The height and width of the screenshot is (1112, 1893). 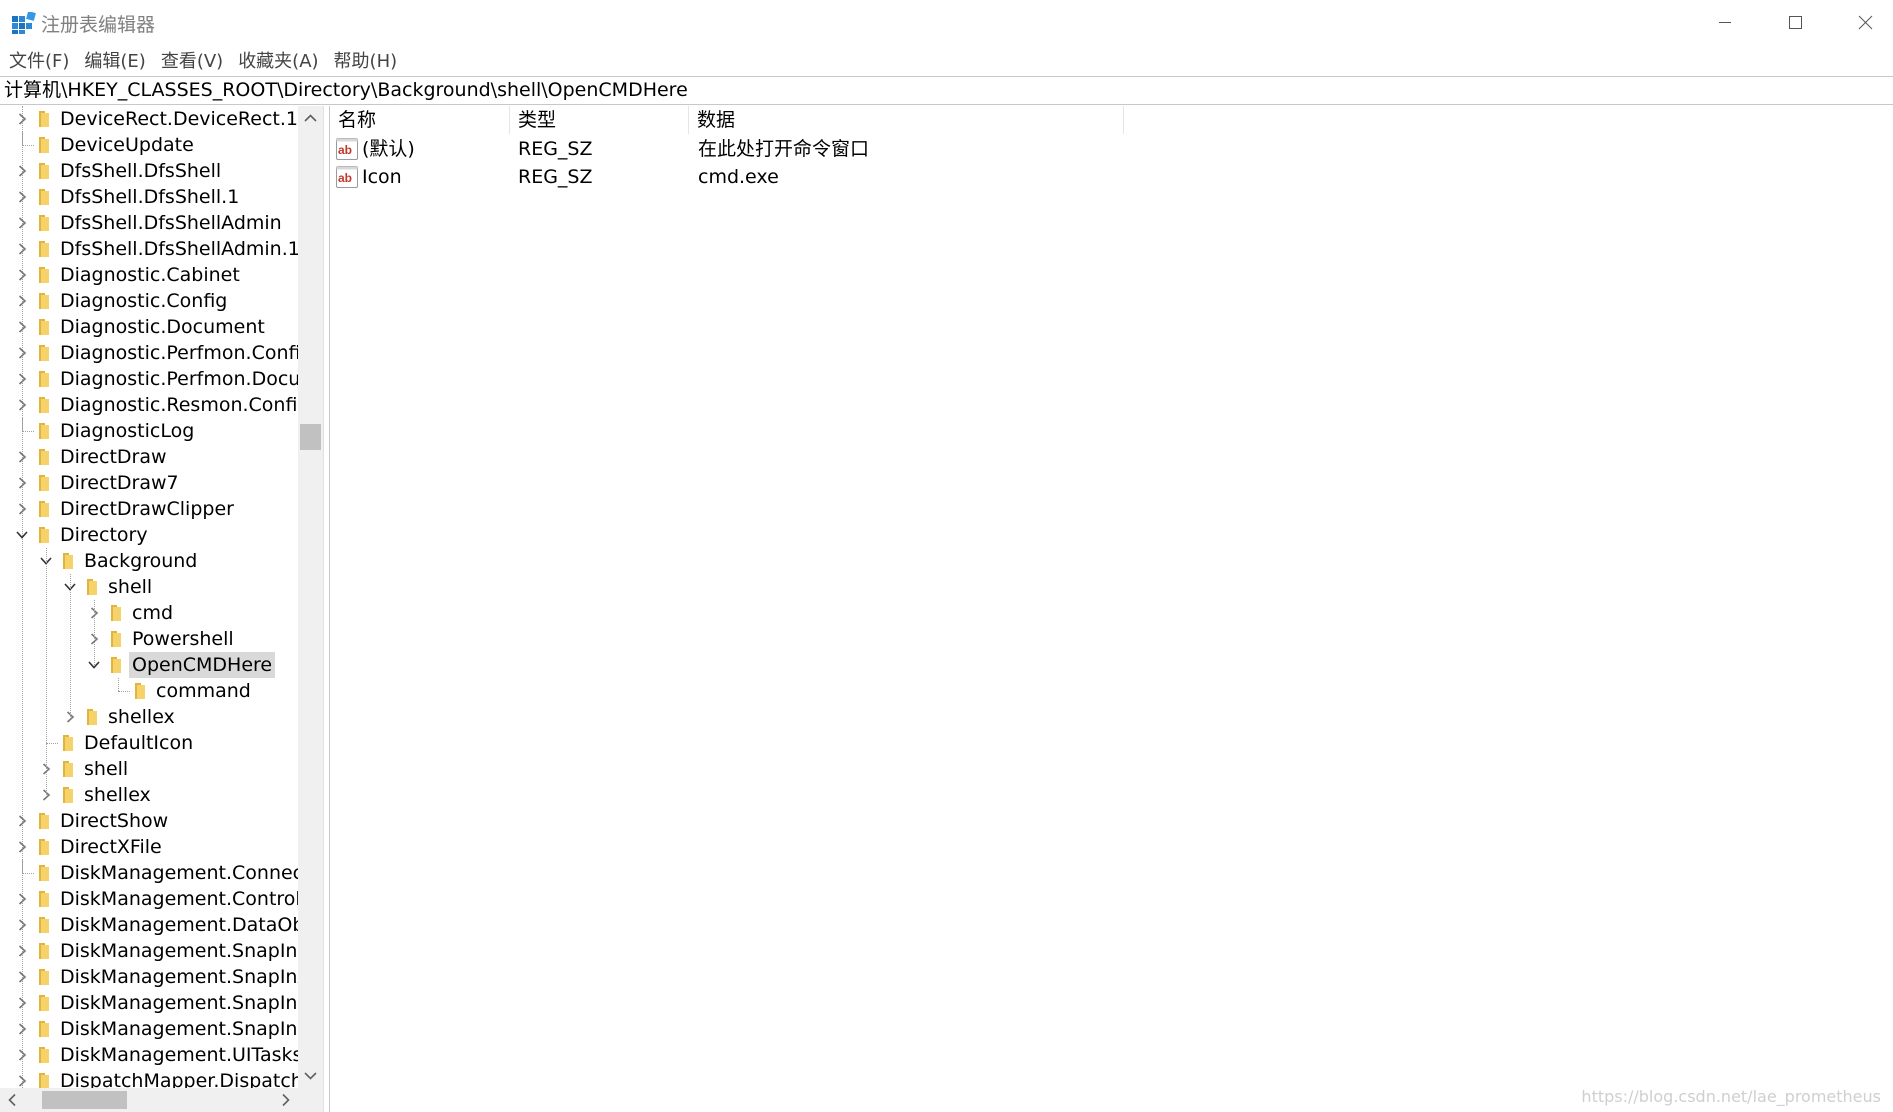 I want to click on tree-item-label: DirectDrawClipper, so click(x=147, y=509).